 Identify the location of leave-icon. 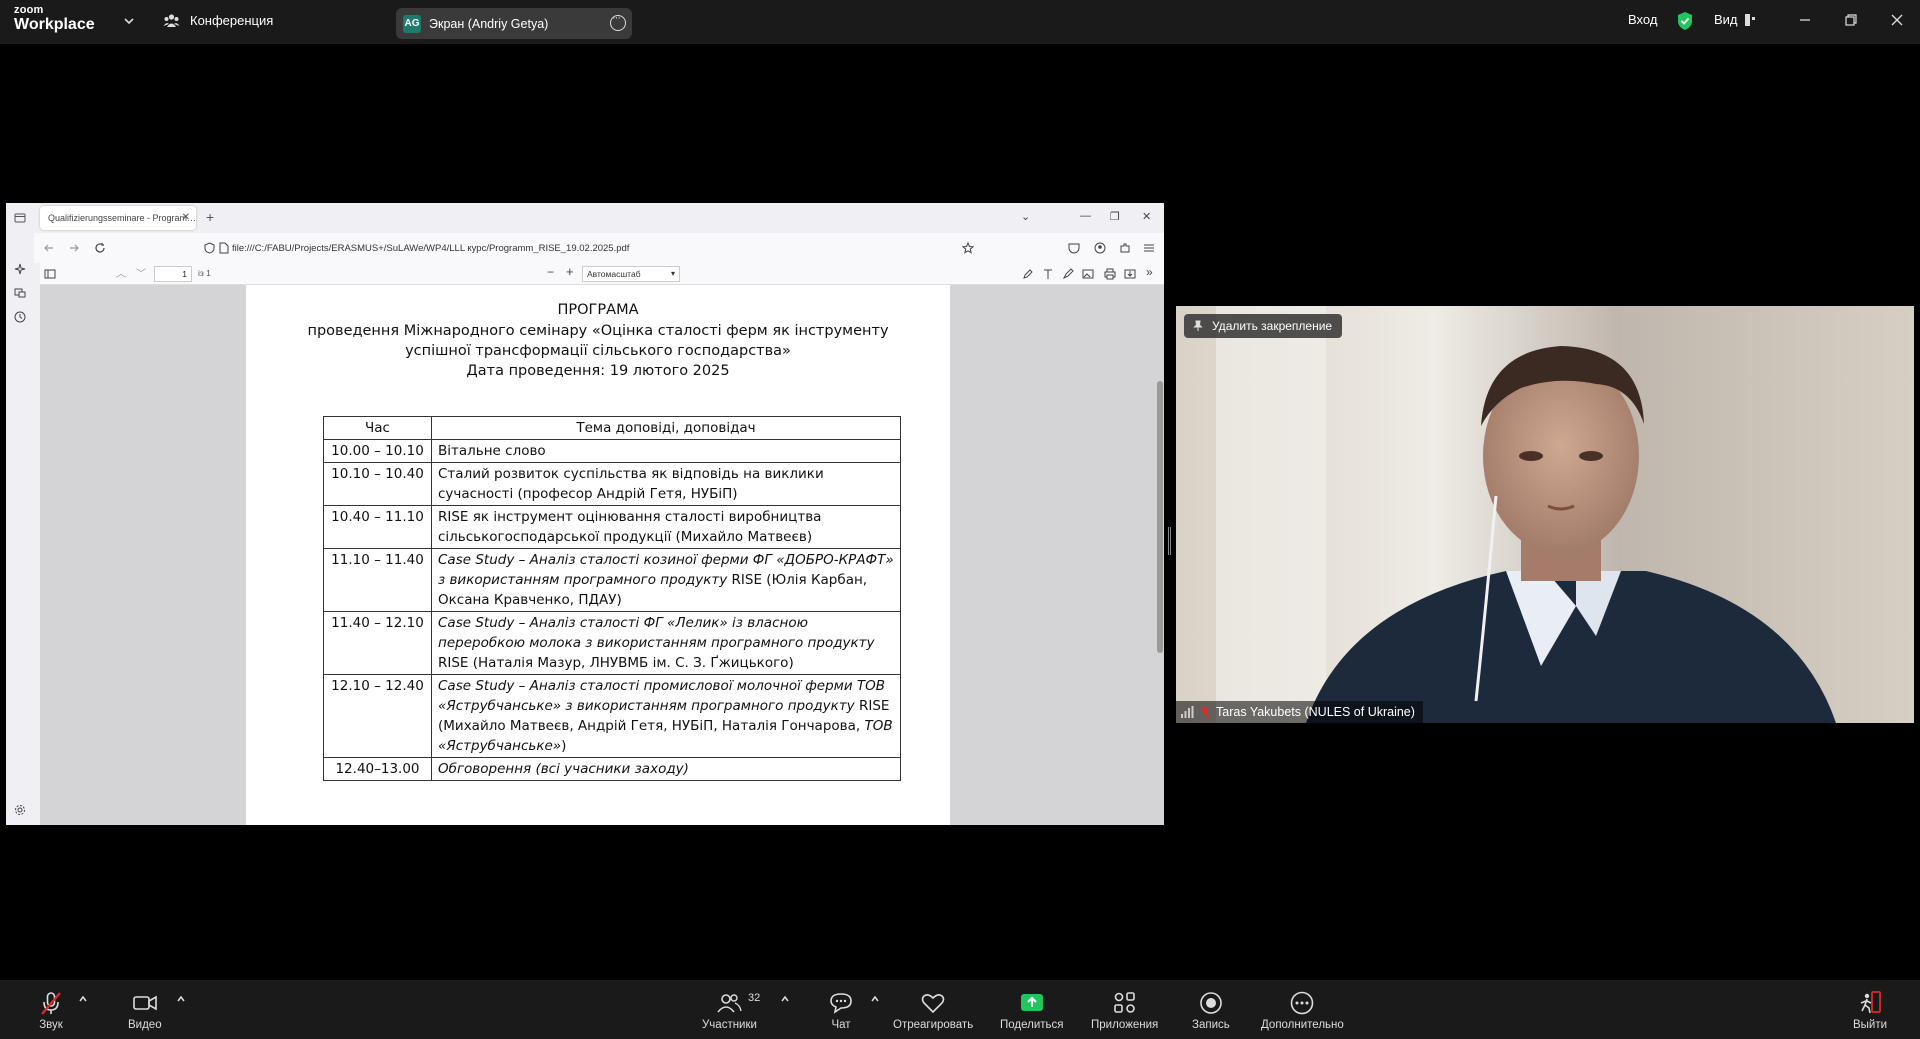
(1870, 1002).